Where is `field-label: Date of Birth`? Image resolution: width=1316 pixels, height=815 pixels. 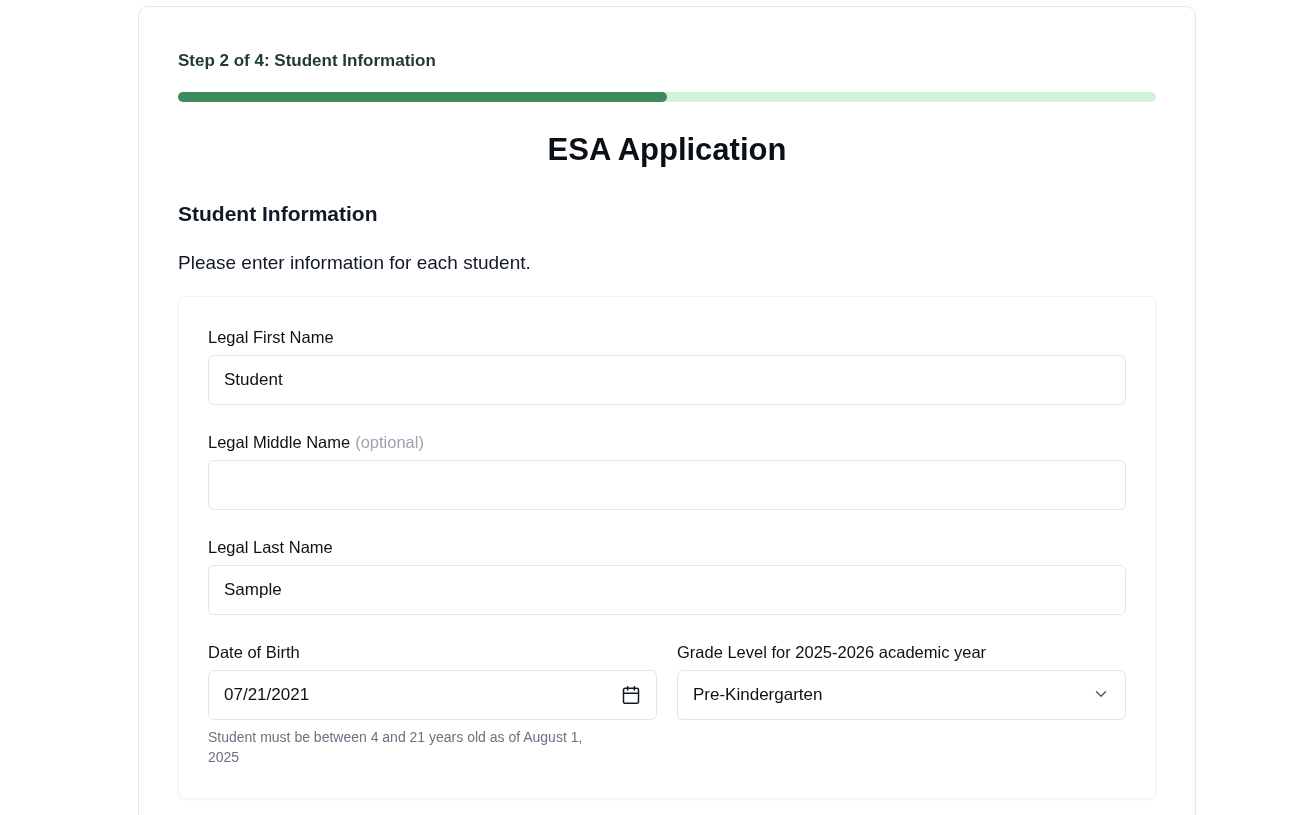
field-label: Date of Birth is located at coordinates (254, 652).